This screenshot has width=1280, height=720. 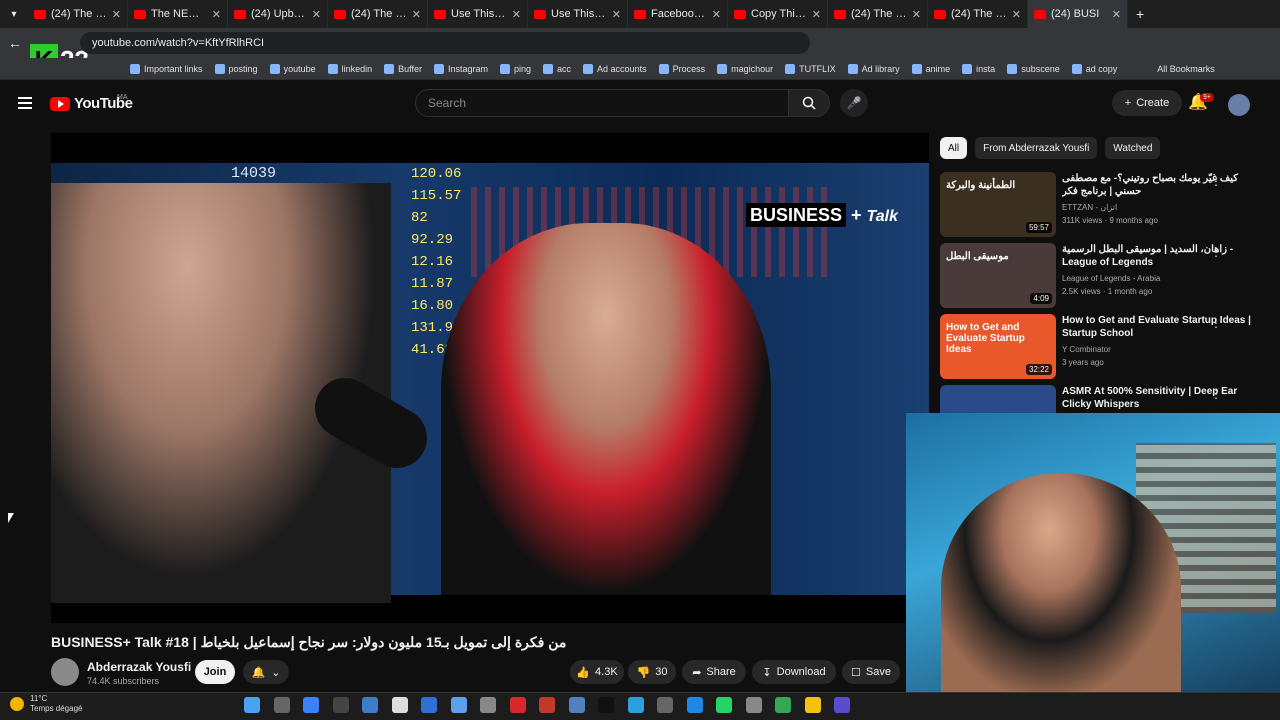 What do you see at coordinates (215, 672) in the screenshot?
I see `join-button: Join` at bounding box center [215, 672].